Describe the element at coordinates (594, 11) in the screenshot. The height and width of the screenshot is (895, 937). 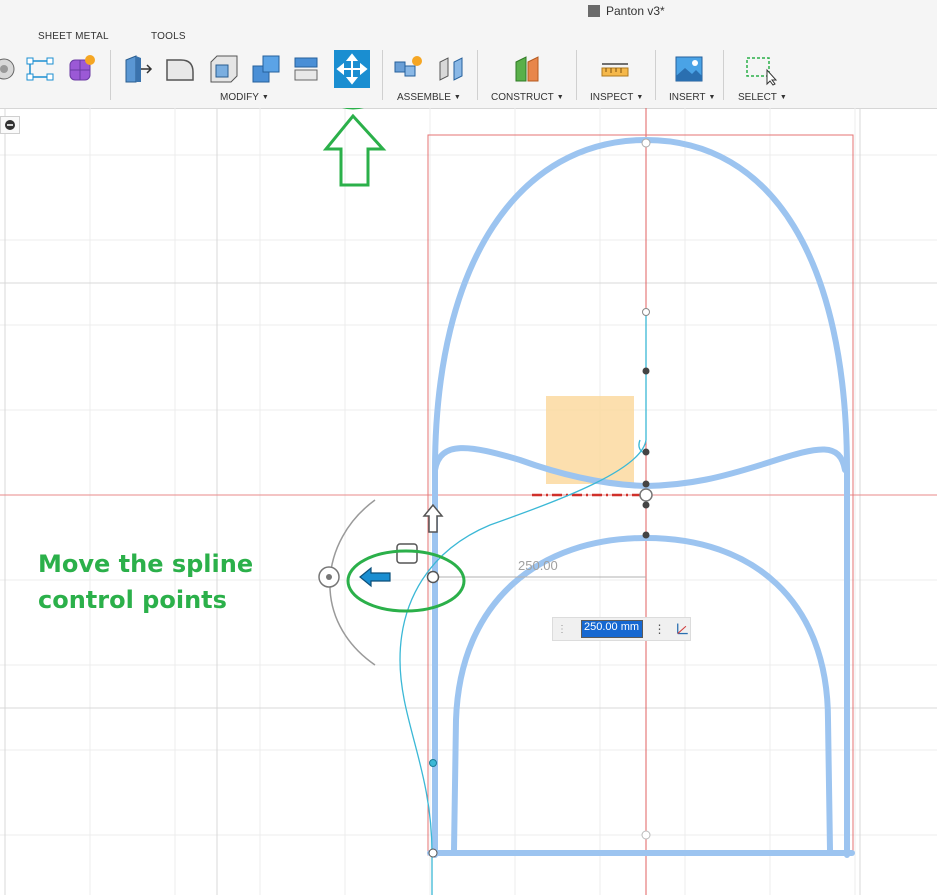
I see `document-icon` at that location.